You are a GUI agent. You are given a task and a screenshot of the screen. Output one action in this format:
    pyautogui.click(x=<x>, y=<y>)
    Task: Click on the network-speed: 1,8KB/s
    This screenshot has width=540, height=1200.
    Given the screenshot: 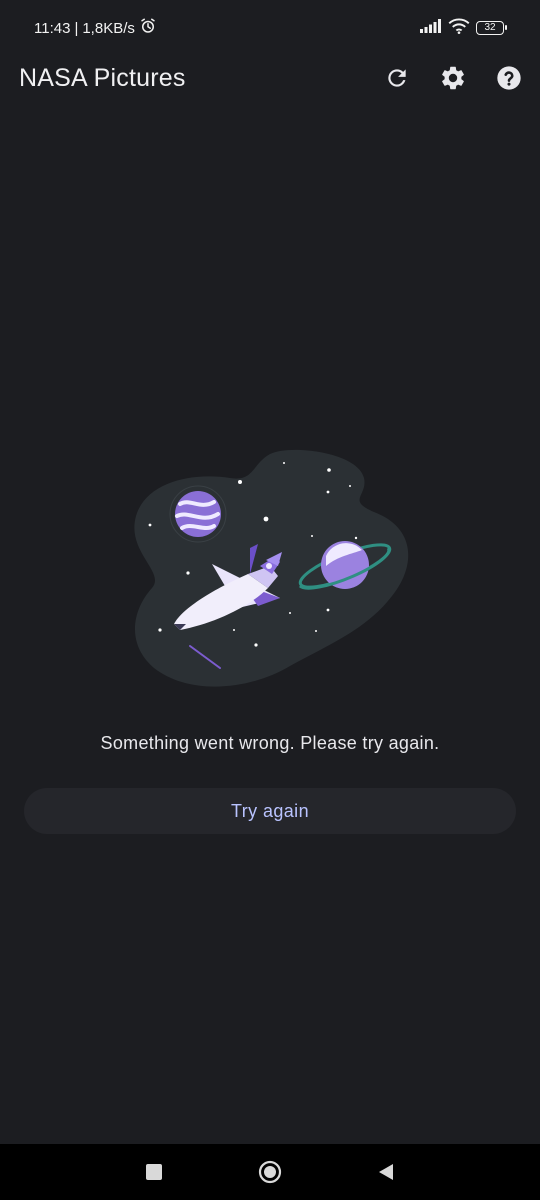 What is the action you would take?
    pyautogui.click(x=108, y=28)
    